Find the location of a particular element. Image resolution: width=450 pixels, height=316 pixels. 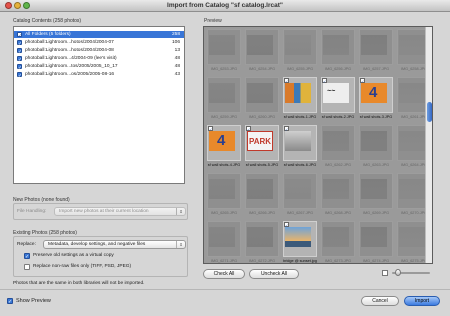

show-preview-checkbox: ✓ is located at coordinates (10, 301).